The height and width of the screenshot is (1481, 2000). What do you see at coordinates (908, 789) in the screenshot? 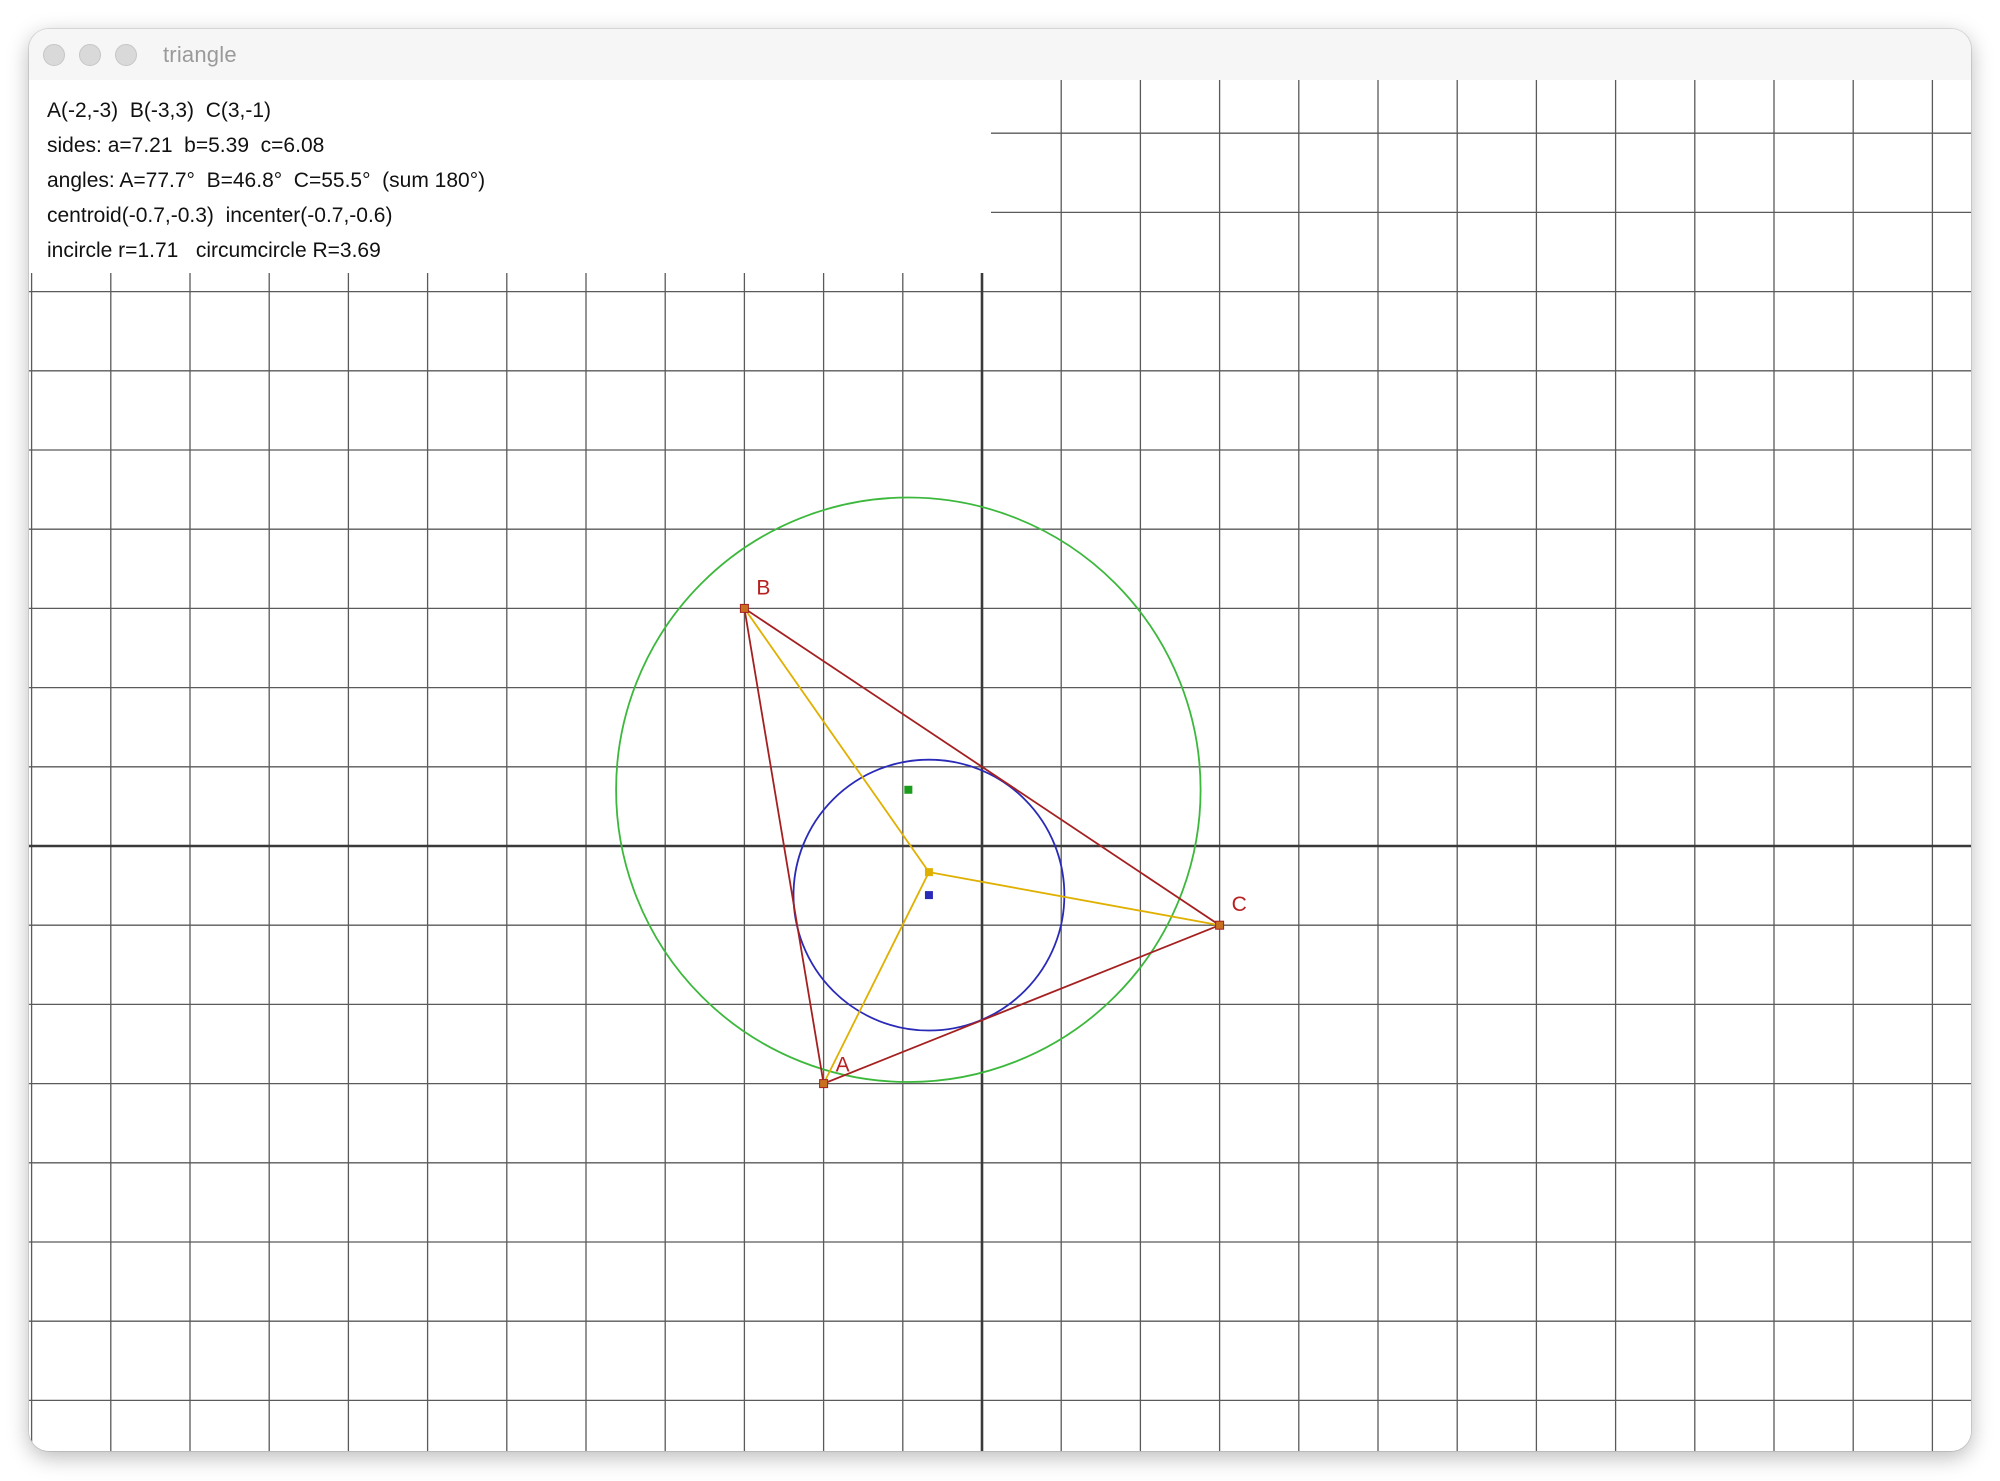
I see `circumcenter-marker` at bounding box center [908, 789].